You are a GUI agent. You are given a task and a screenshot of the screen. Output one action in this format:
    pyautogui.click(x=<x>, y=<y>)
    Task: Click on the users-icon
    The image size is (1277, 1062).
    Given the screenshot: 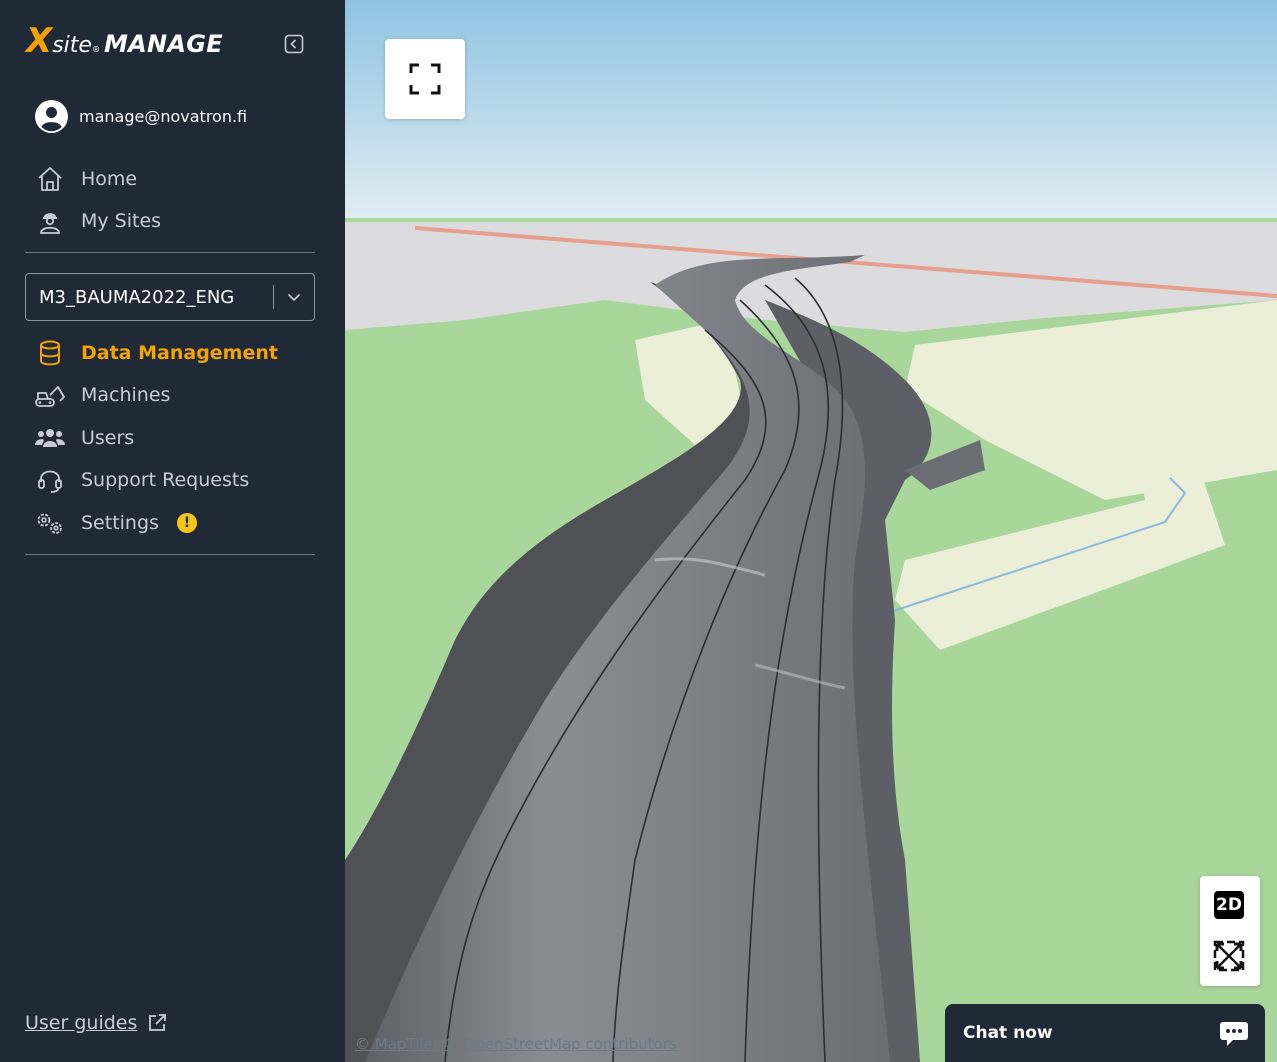 What is the action you would take?
    pyautogui.click(x=50, y=438)
    